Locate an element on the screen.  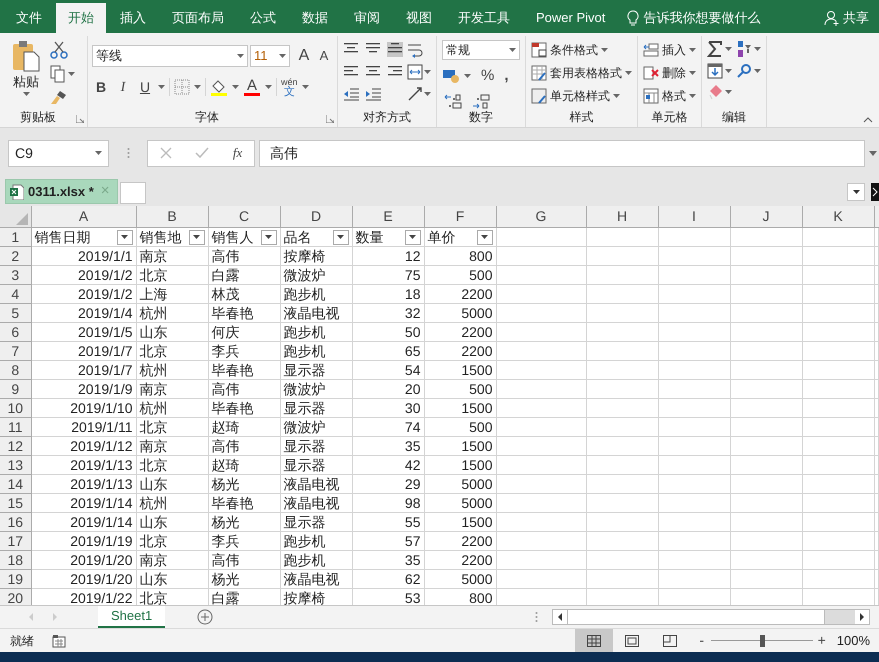
scroll-thumb is located at coordinates (696, 617).